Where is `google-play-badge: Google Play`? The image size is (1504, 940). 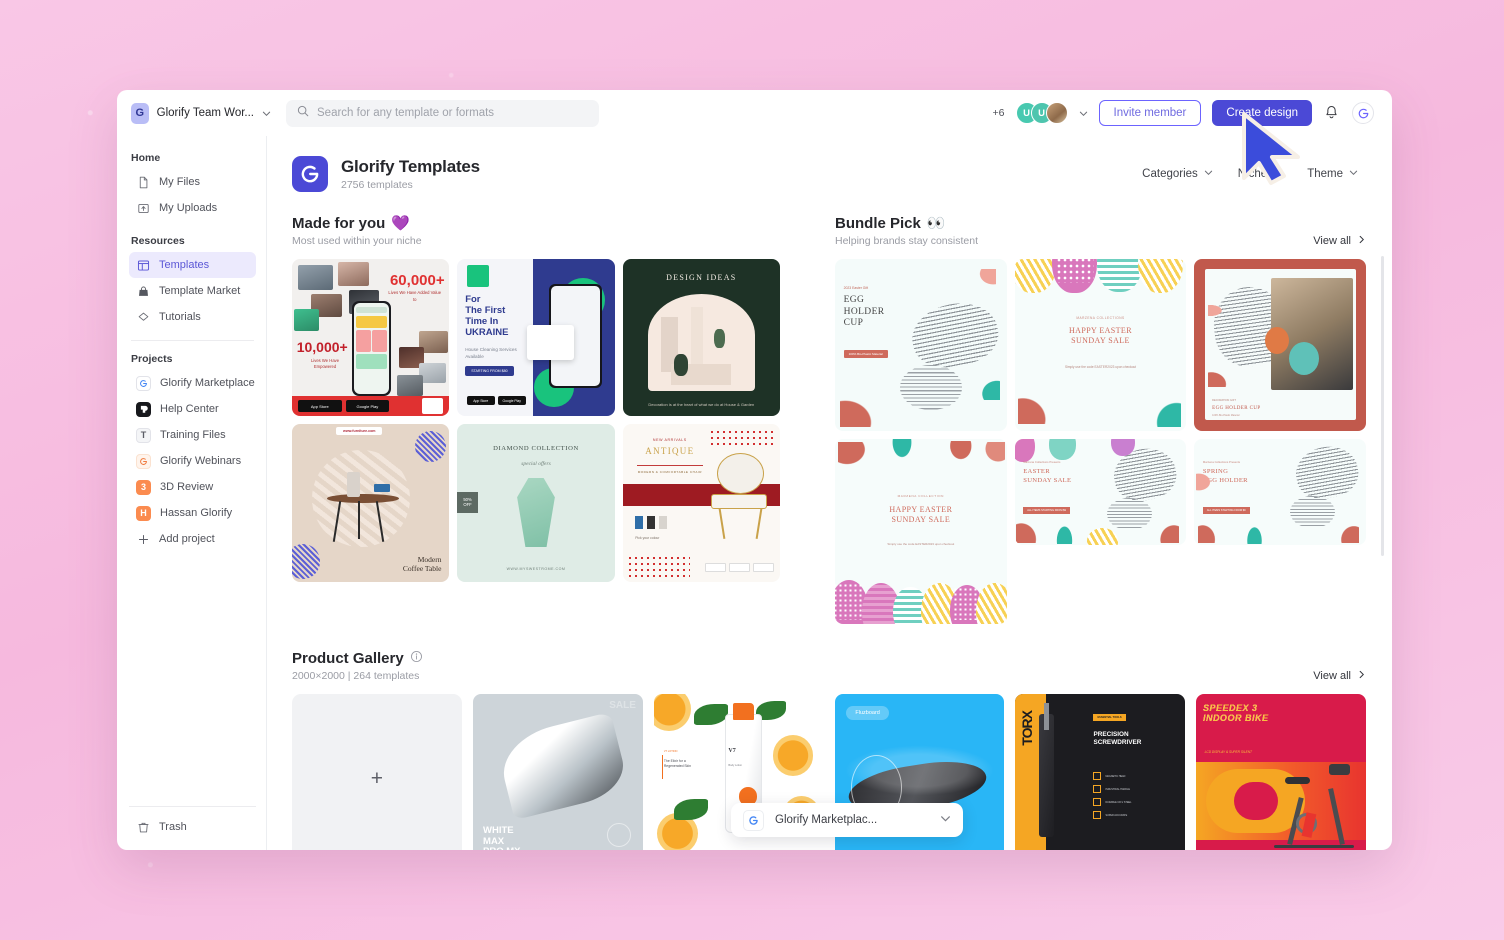 google-play-badge: Google Play is located at coordinates (511, 401).